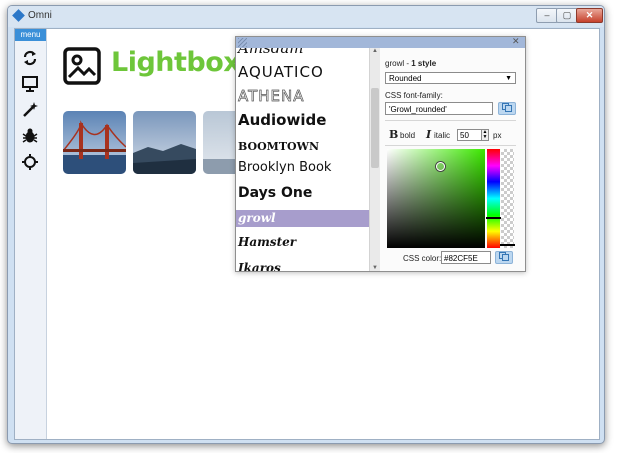 The height and width of the screenshot is (453, 617). Describe the element at coordinates (30, 35) in the screenshot. I see `menu-tab: menu` at that location.